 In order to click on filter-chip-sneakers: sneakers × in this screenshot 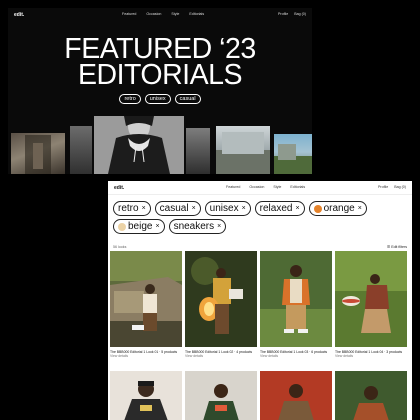, I will do `click(197, 226)`.